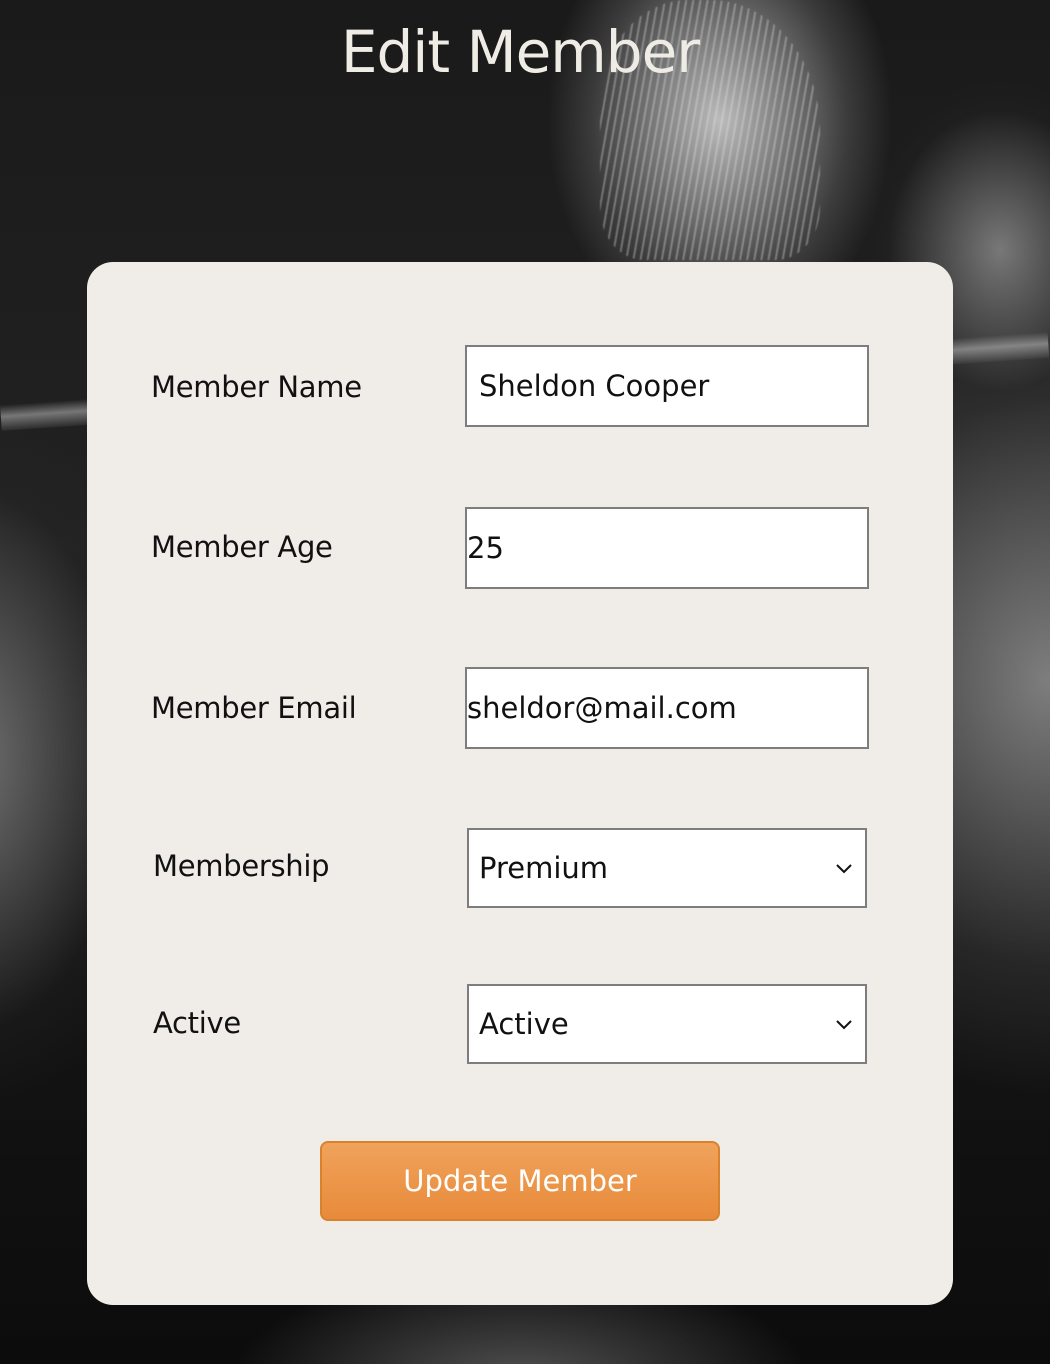 The width and height of the screenshot is (1050, 1364). Describe the element at coordinates (667, 1024) in the screenshot. I see `active-select: Active` at that location.